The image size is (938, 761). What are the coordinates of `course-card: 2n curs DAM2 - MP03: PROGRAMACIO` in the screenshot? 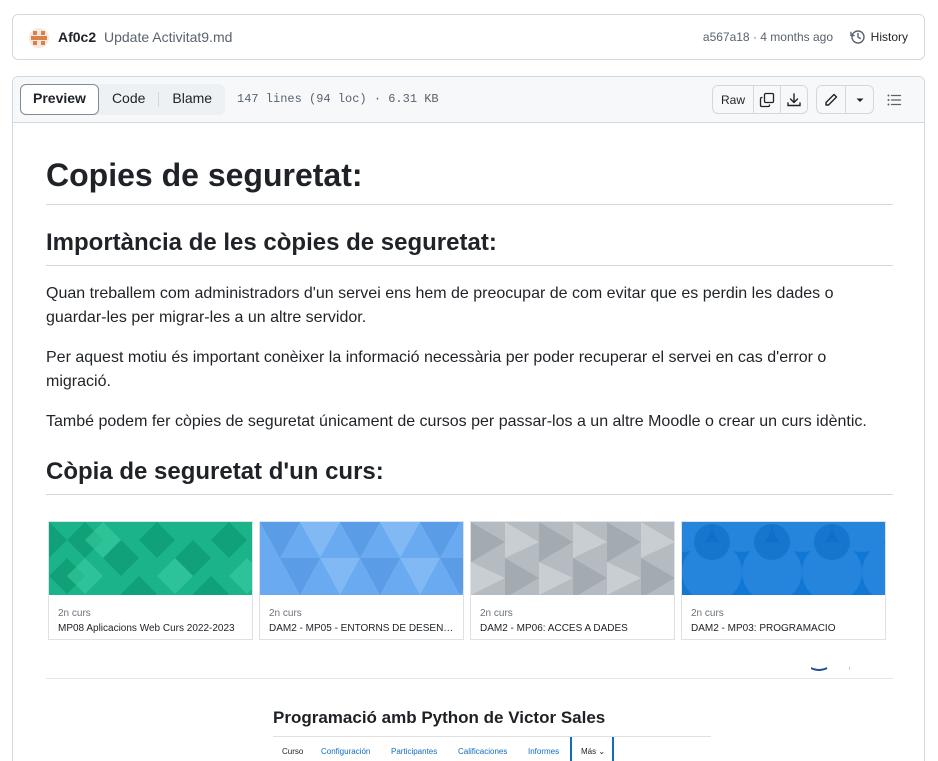 It's located at (783, 580).